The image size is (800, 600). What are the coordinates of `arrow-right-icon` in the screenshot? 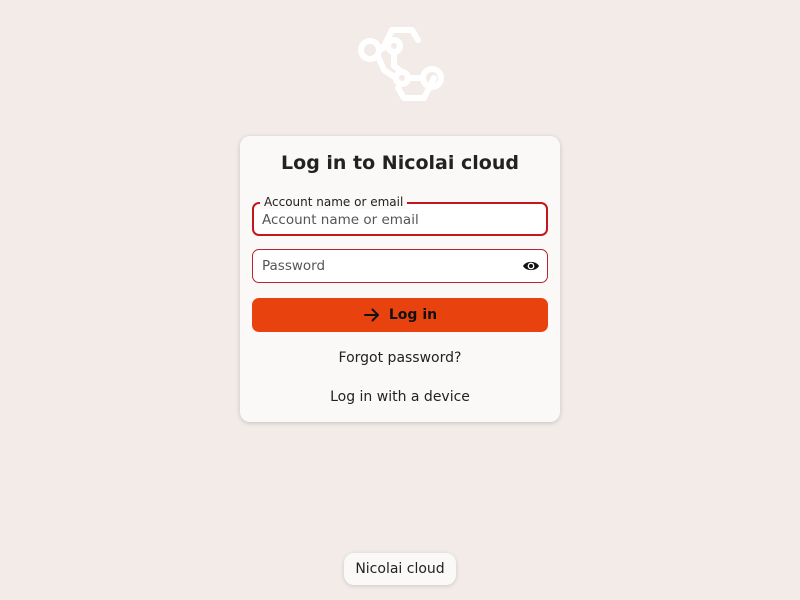 It's located at (372, 315).